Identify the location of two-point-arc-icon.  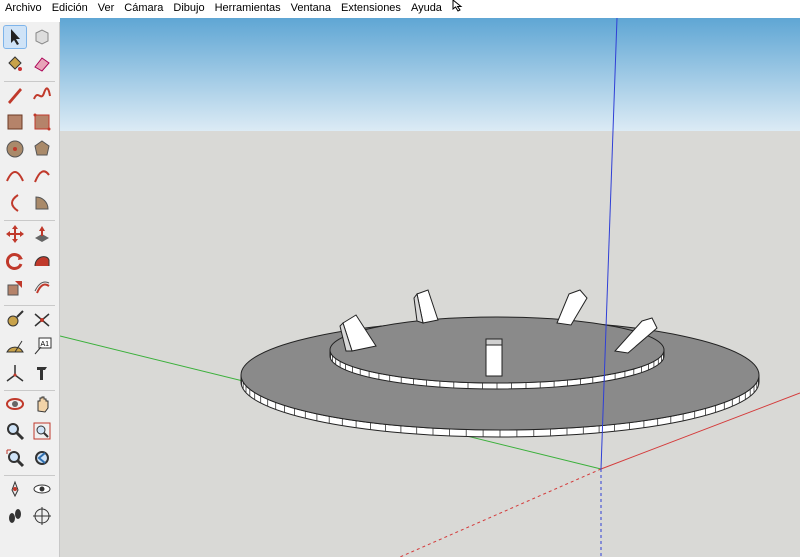
(42, 176).